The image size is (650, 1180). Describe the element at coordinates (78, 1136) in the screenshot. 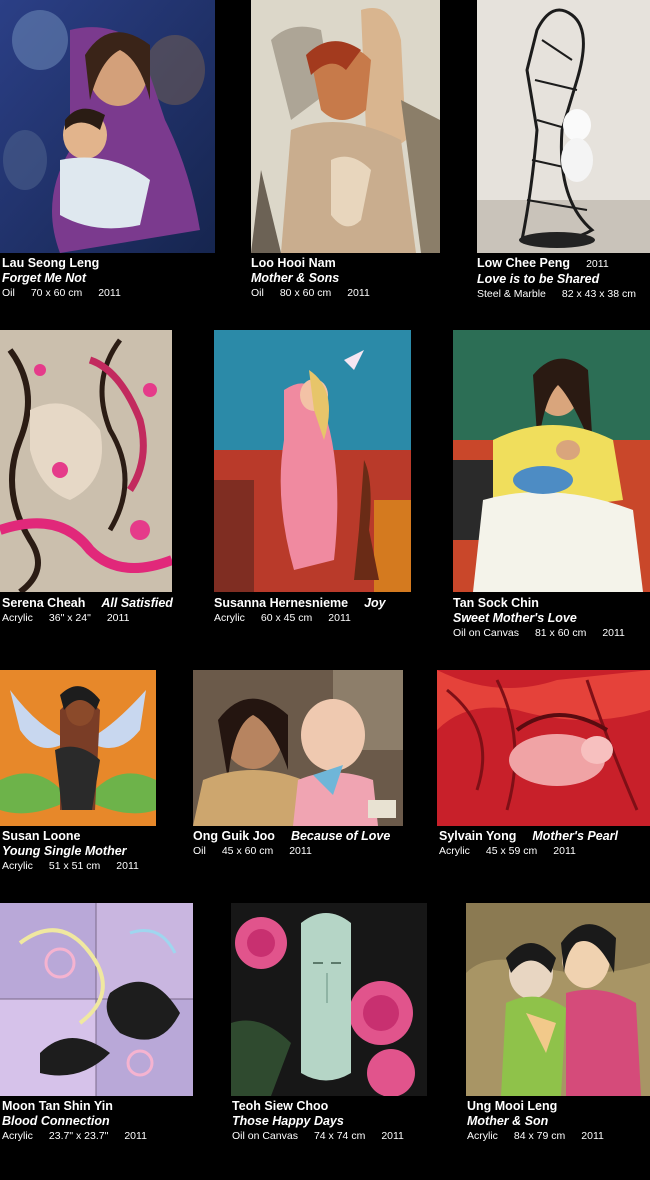

I see `artwork-size: 23.7" x 23.7"` at that location.